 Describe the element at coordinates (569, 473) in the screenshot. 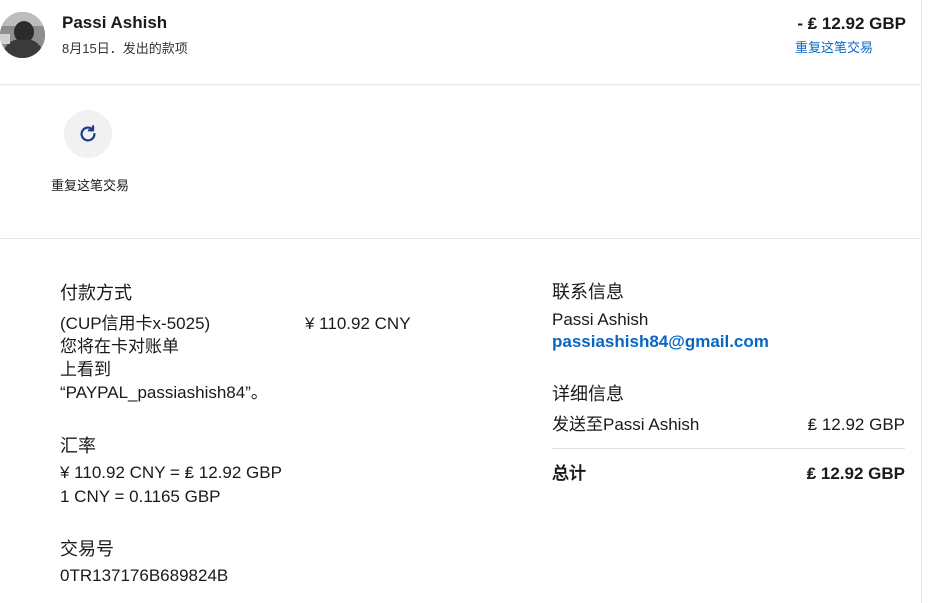

I see `total-label: 总计` at that location.